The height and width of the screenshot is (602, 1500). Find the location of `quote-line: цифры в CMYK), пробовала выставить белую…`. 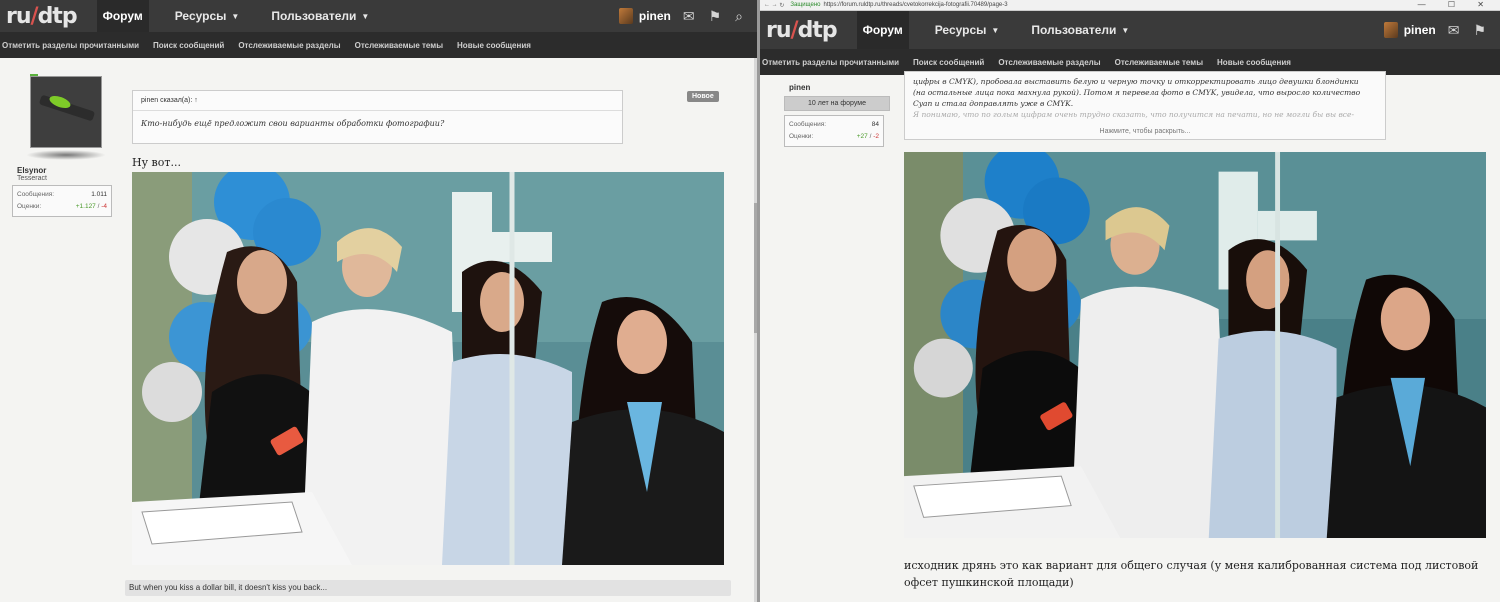

quote-line: цифры в CMYK), пробовала выставить белую… is located at coordinates (1136, 81).